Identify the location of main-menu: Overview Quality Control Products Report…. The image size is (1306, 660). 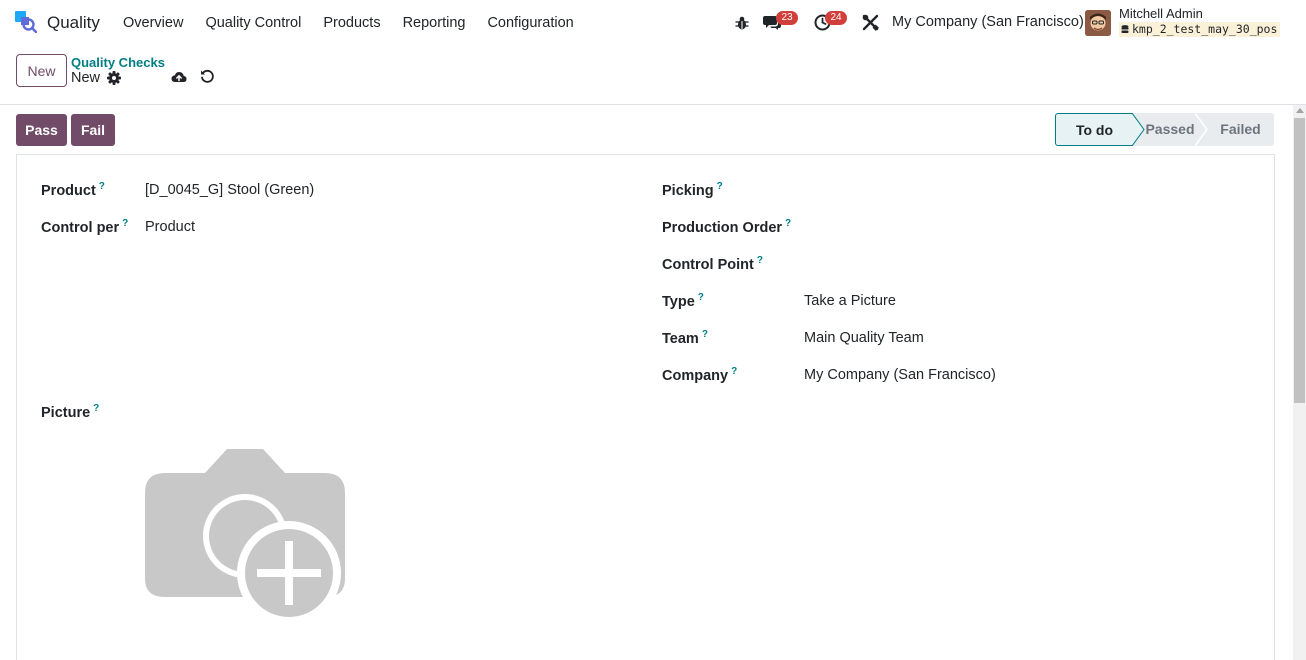
(348, 23).